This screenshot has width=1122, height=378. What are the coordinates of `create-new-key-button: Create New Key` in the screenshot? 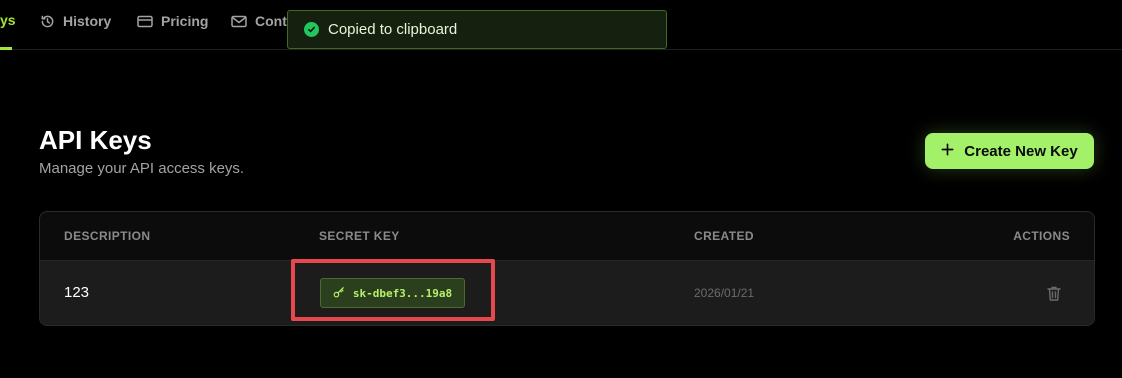 It's located at (1009, 151).